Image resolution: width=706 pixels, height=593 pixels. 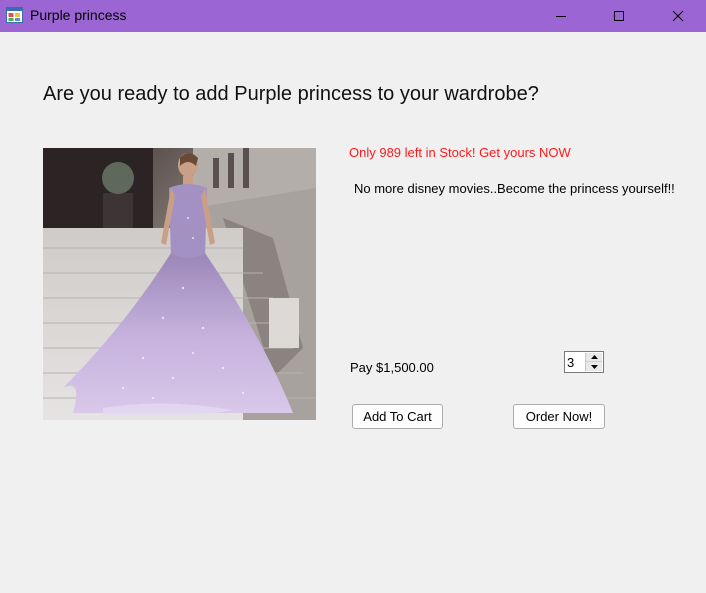 I want to click on add-to-cart-button: Add To Cart, so click(x=397, y=416).